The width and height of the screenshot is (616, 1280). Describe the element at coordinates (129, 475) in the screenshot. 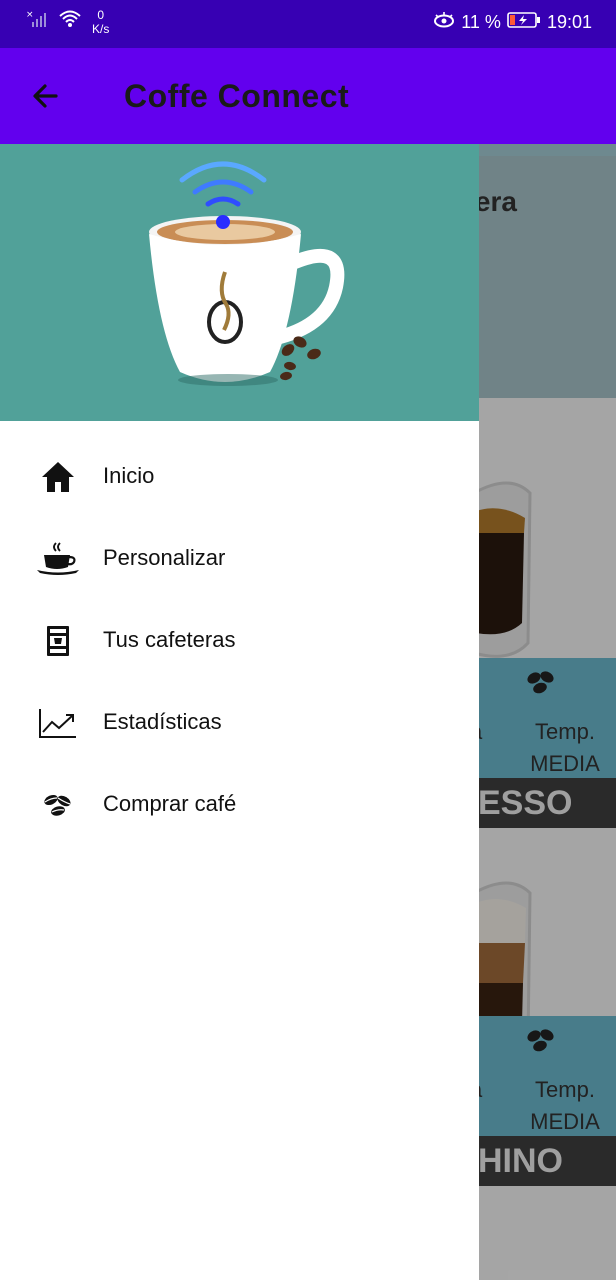

I see `drawer-item-label: Inicio` at that location.